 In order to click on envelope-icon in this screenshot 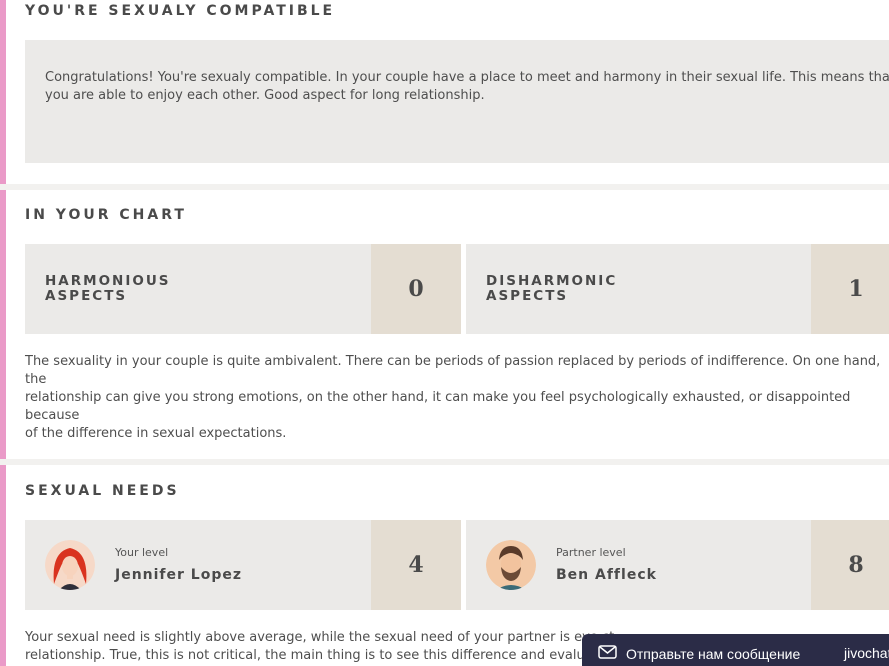, I will do `click(607, 651)`.